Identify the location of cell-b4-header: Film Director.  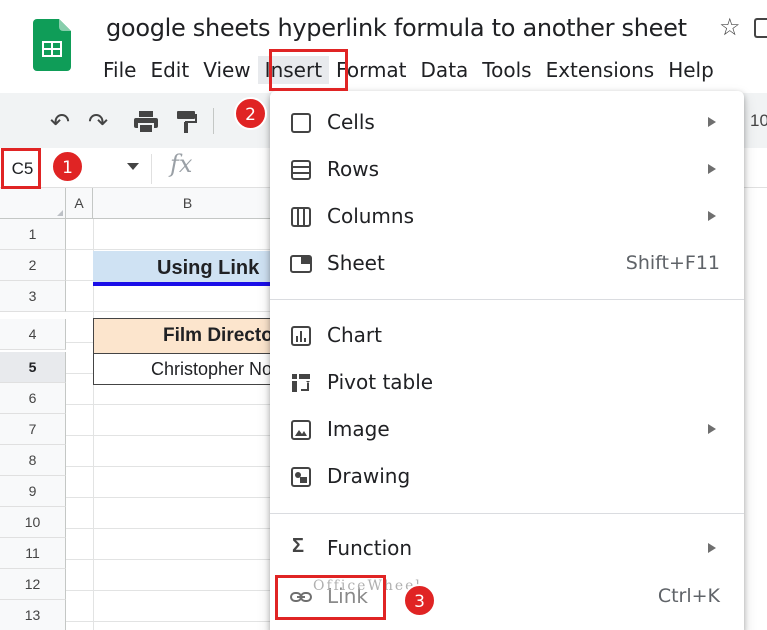
(188, 336).